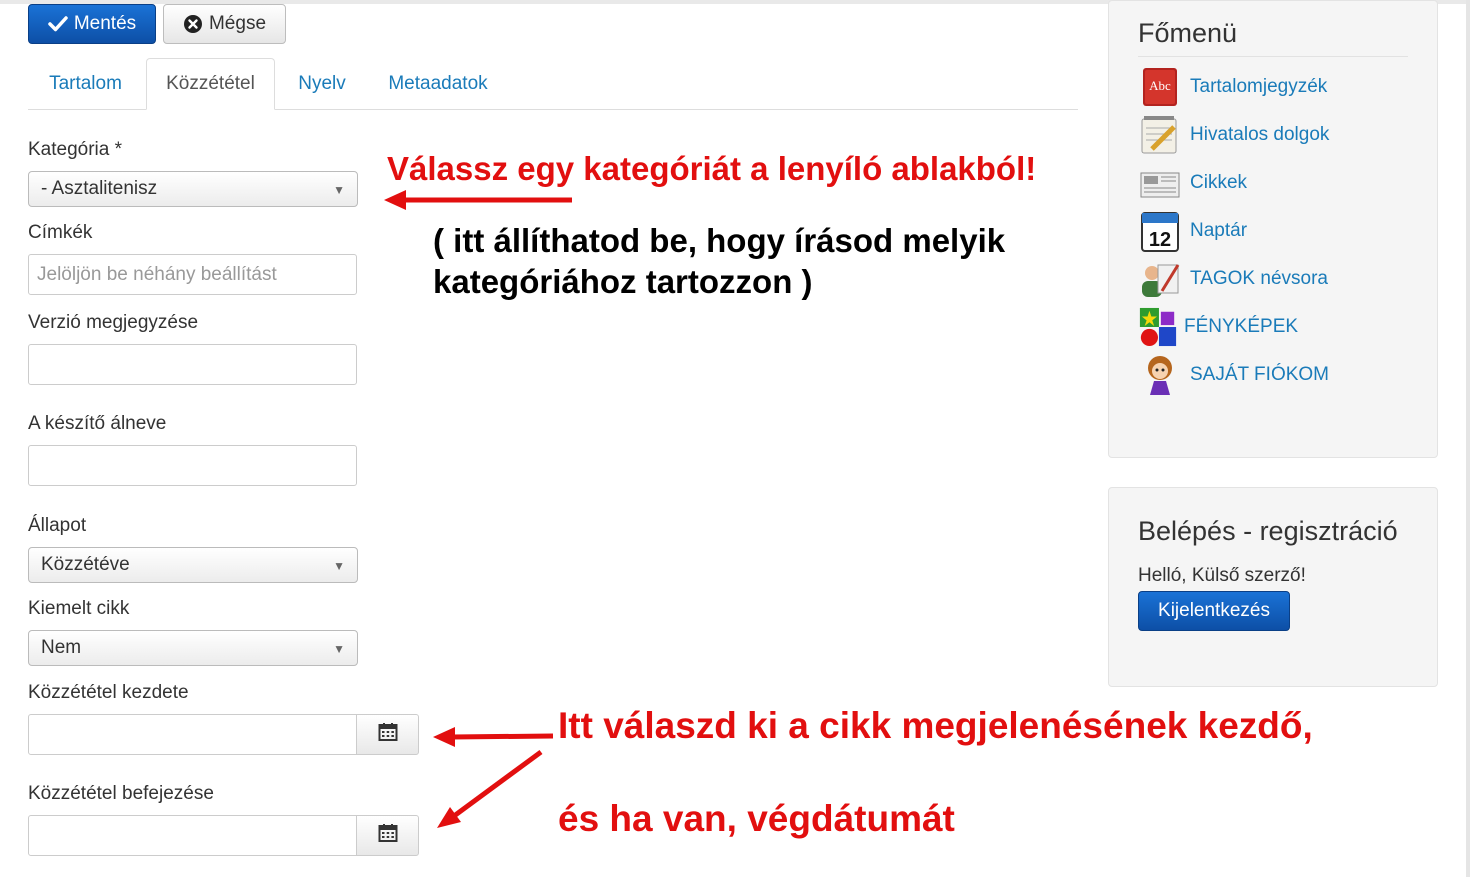  I want to click on save-button-label: Mentés, so click(105, 23).